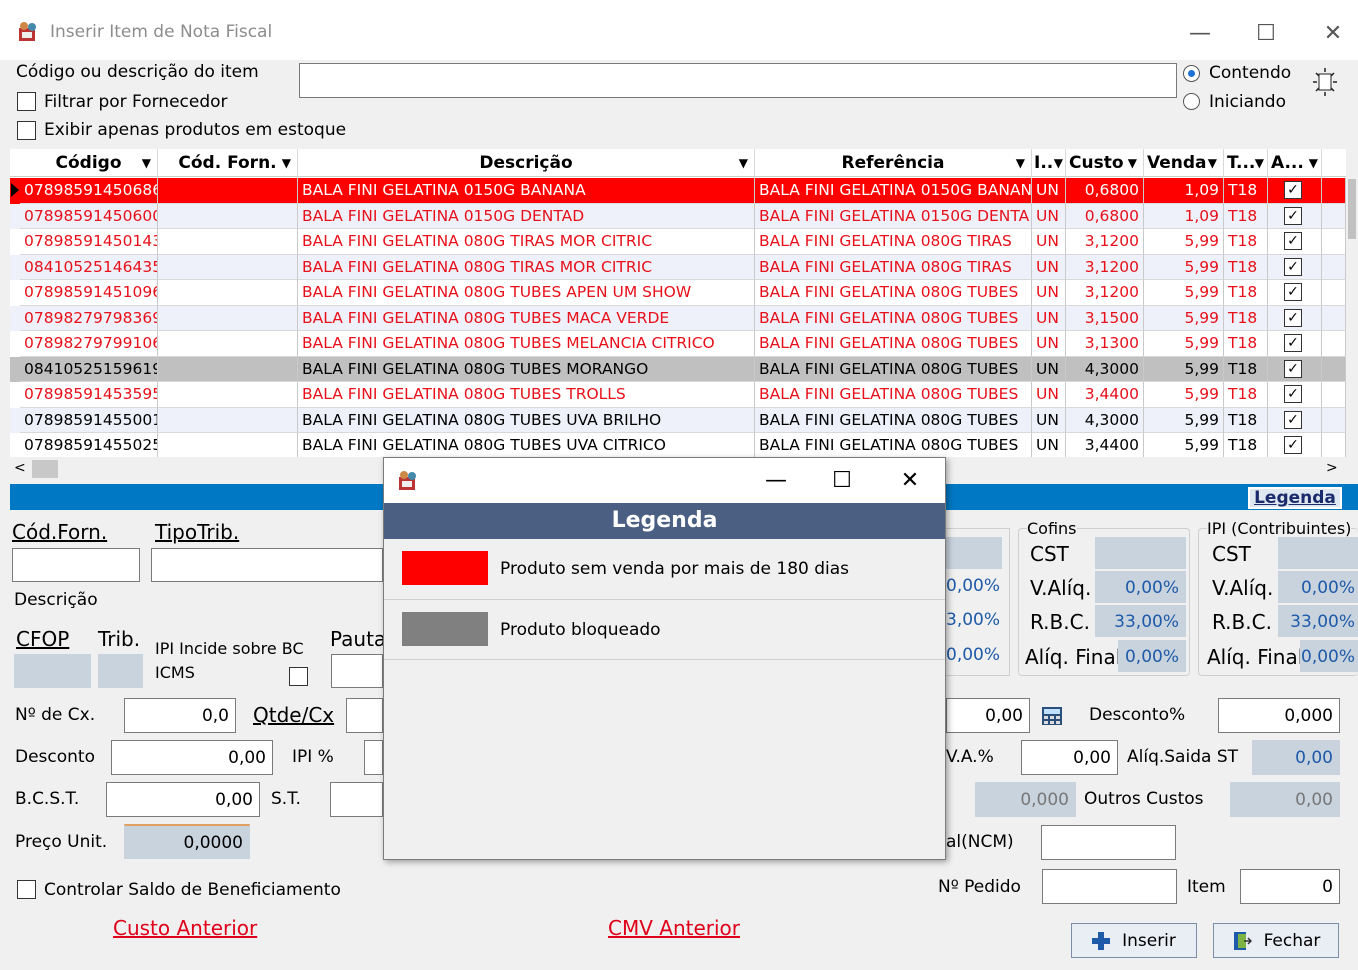 Image resolution: width=1358 pixels, height=970 pixels. I want to click on cofins-rbc-input: 33,00%, so click(1140, 621).